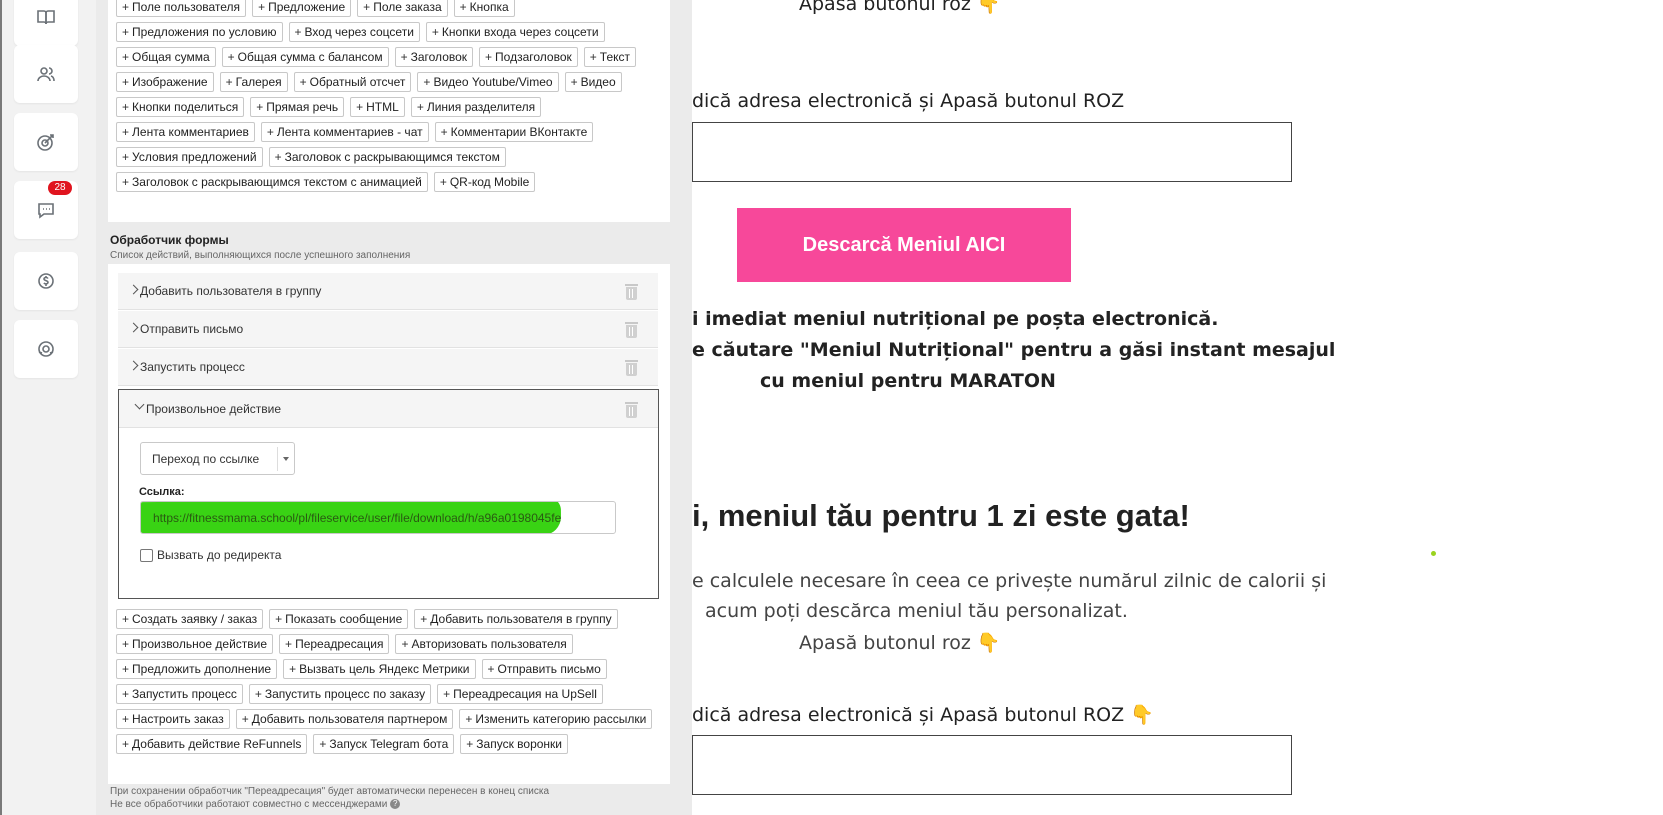 The width and height of the screenshot is (1663, 815). Describe the element at coordinates (395, 804) in the screenshot. I see `help-icon: ?` at that location.